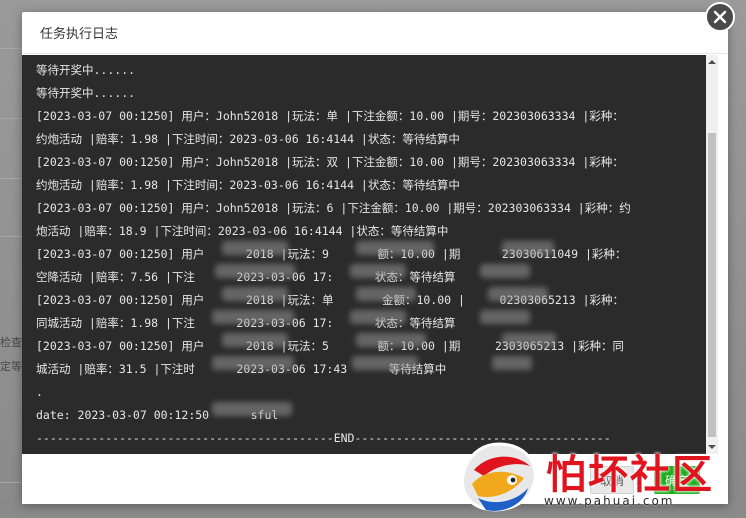 This screenshot has width=746, height=518. What do you see at coordinates (375, 33) in the screenshot?
I see `modal-header: 任务执行日志` at bounding box center [375, 33].